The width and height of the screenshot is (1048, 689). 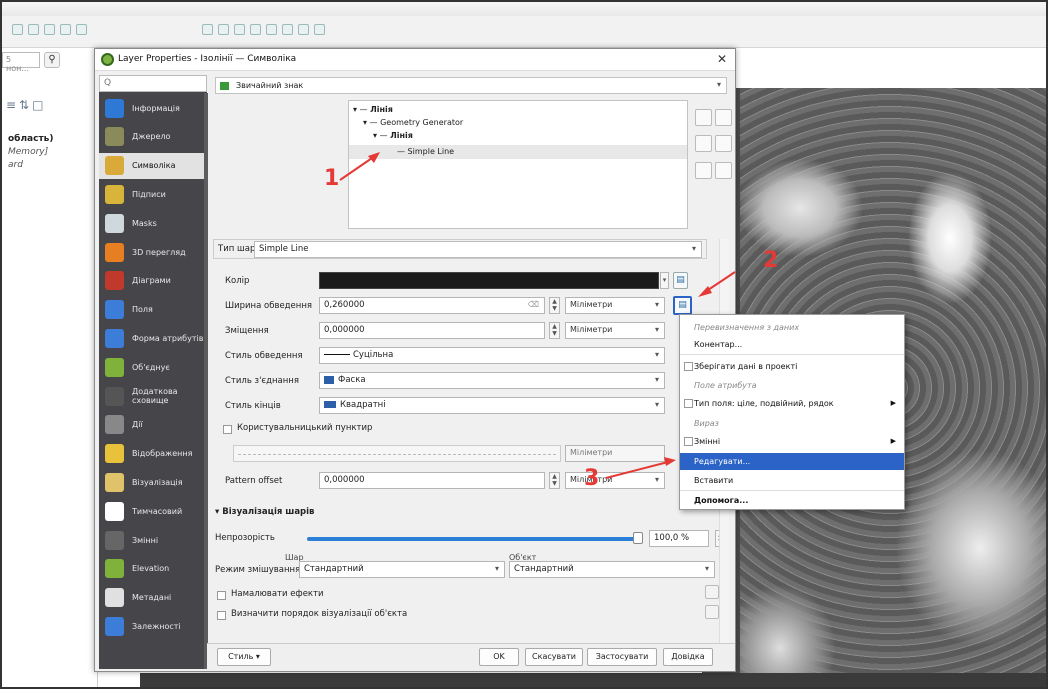 What do you see at coordinates (771, 260) in the screenshot?
I see `annotation-number-2: 2` at bounding box center [771, 260].